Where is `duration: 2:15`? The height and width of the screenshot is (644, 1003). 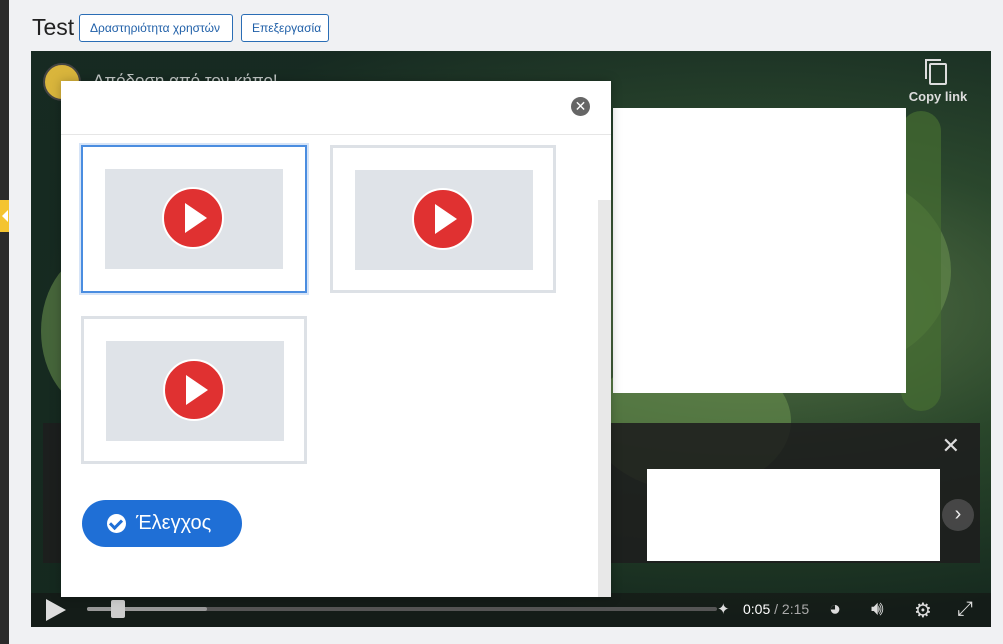
duration: 2:15 is located at coordinates (795, 609).